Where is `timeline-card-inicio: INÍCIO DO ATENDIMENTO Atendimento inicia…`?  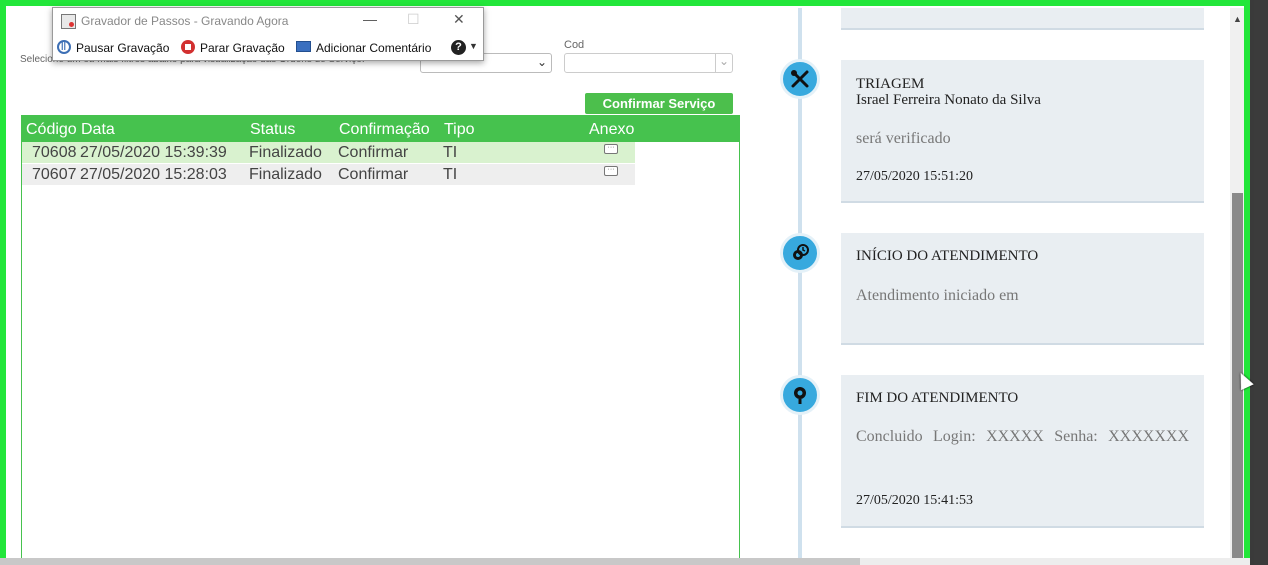 timeline-card-inicio: INÍCIO DO ATENDIMENTO Atendimento inicia… is located at coordinates (1022, 289).